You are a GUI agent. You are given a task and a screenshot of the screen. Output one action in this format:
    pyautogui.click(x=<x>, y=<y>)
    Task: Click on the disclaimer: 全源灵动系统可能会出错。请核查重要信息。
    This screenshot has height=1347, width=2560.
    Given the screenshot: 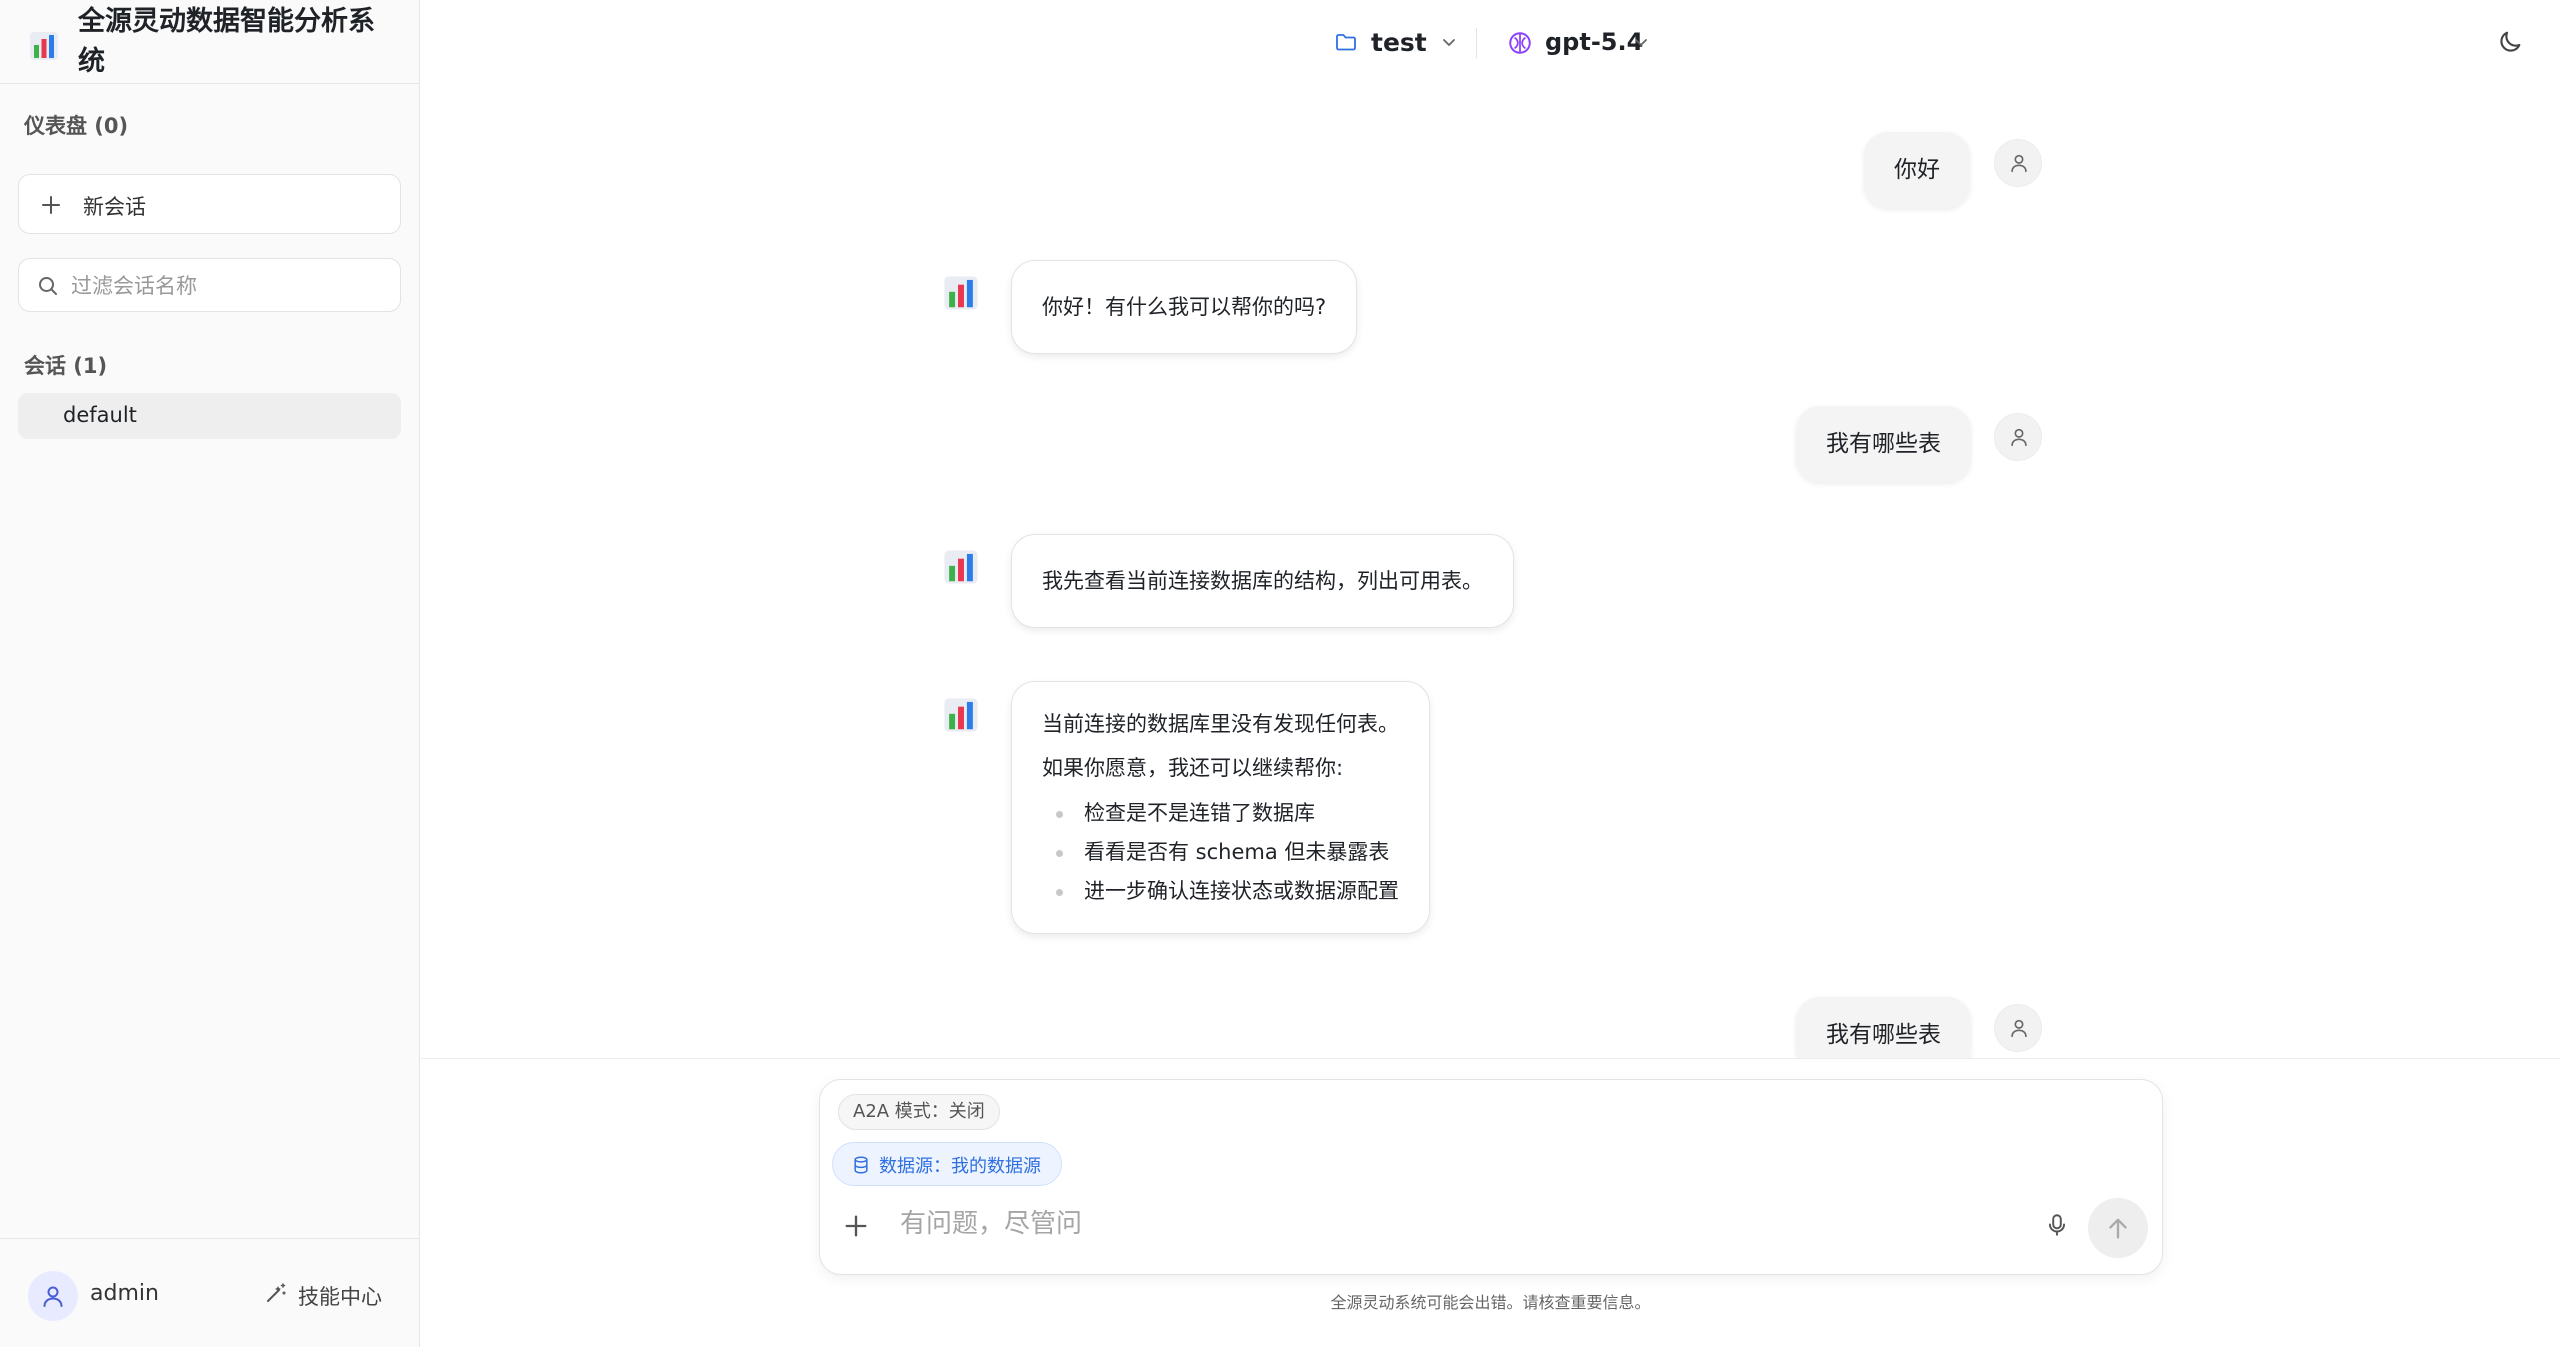 What is the action you would take?
    pyautogui.click(x=1490, y=1302)
    